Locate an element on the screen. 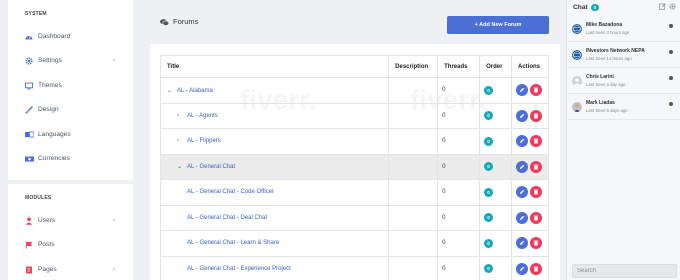  sidebar-item-languages: Languages is located at coordinates (70, 134).